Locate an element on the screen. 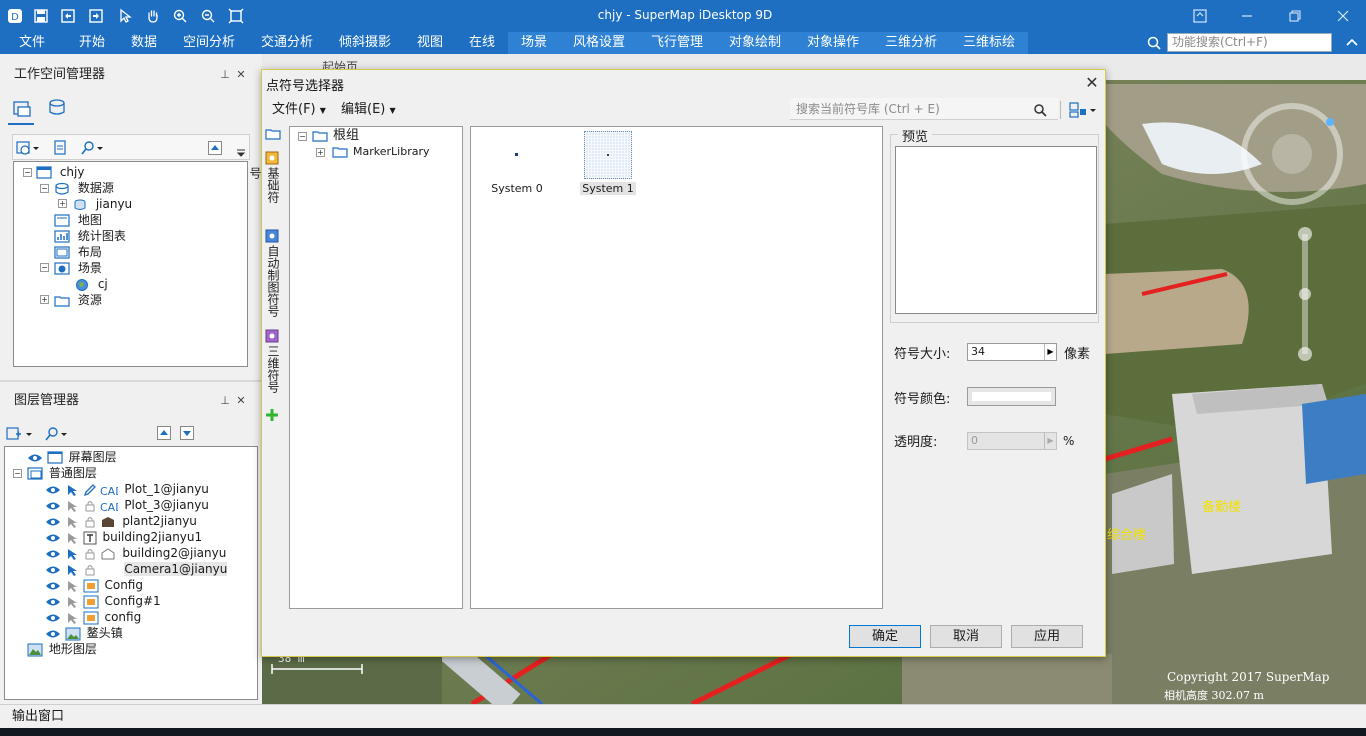 Image resolution: width=1366 pixels, height=736 pixels. layer-row: 鳌头镇 is located at coordinates (84, 633).